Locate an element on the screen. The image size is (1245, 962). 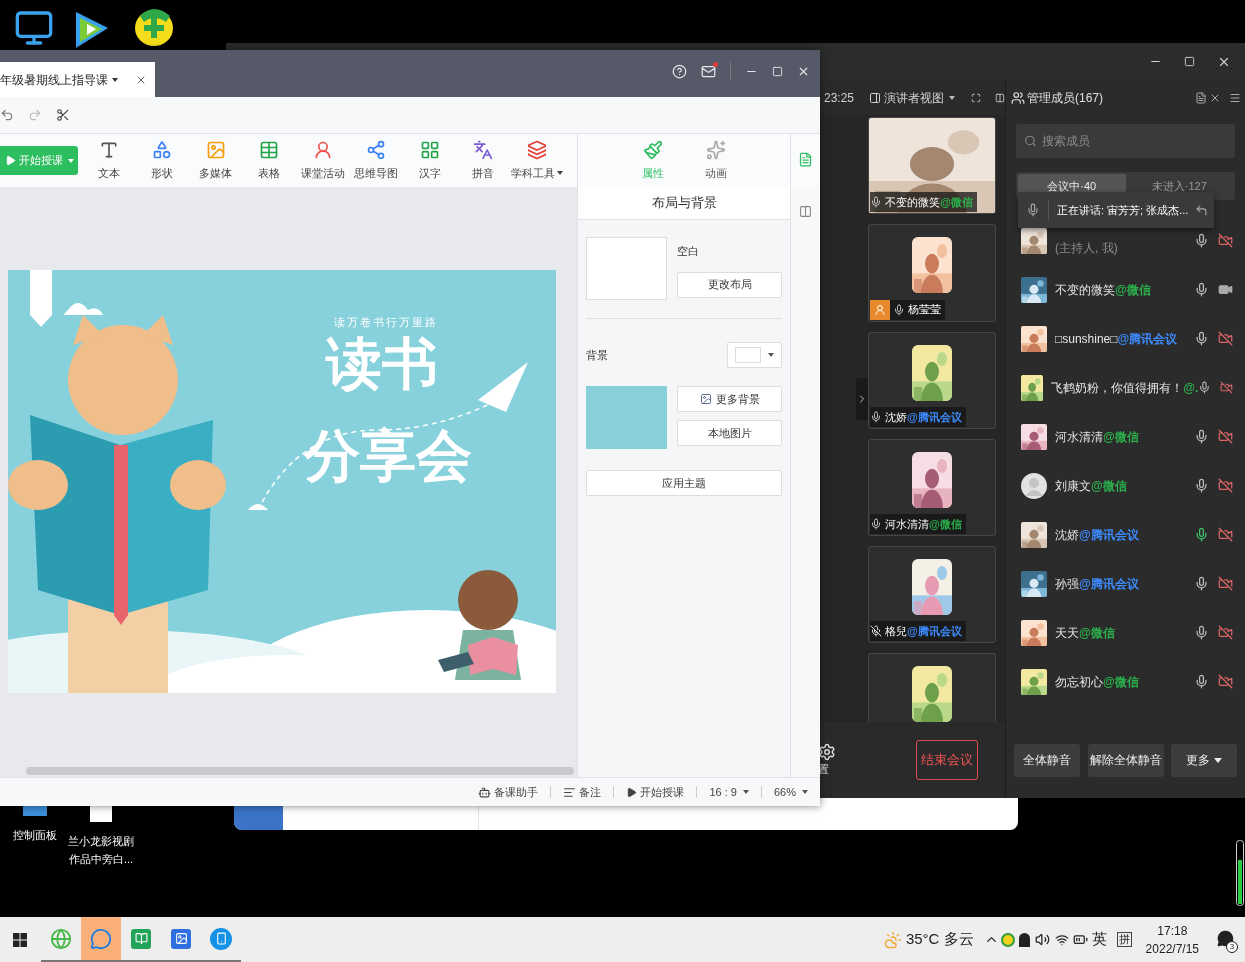
document-icon is located at coordinates (1201, 97).